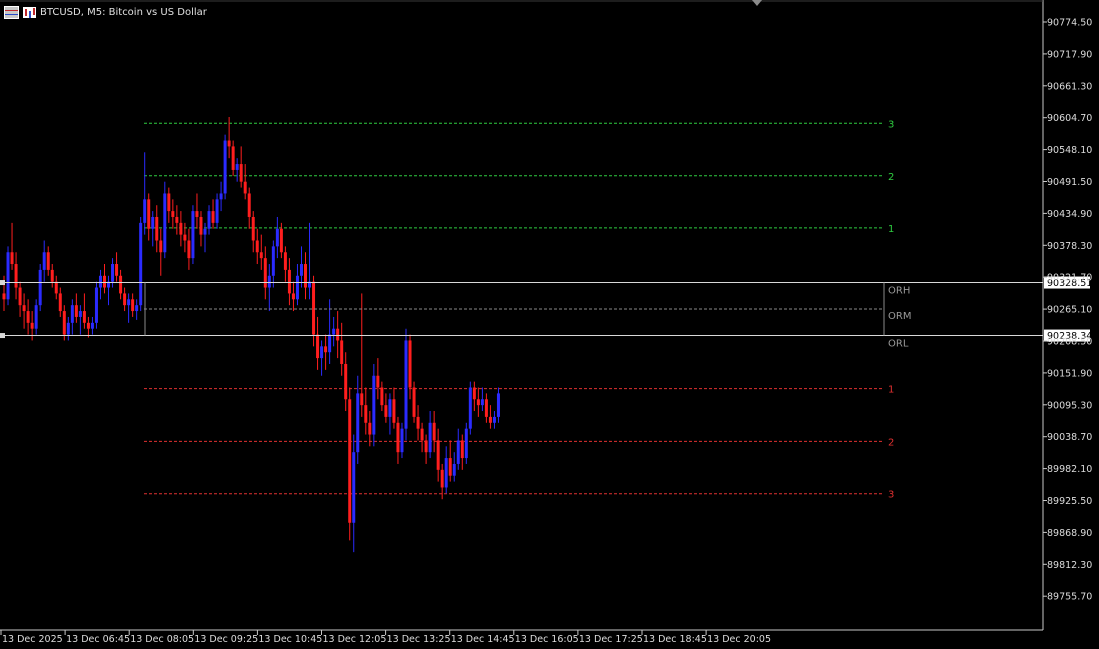  What do you see at coordinates (757, 3) in the screenshot?
I see `shift-marker-icon` at bounding box center [757, 3].